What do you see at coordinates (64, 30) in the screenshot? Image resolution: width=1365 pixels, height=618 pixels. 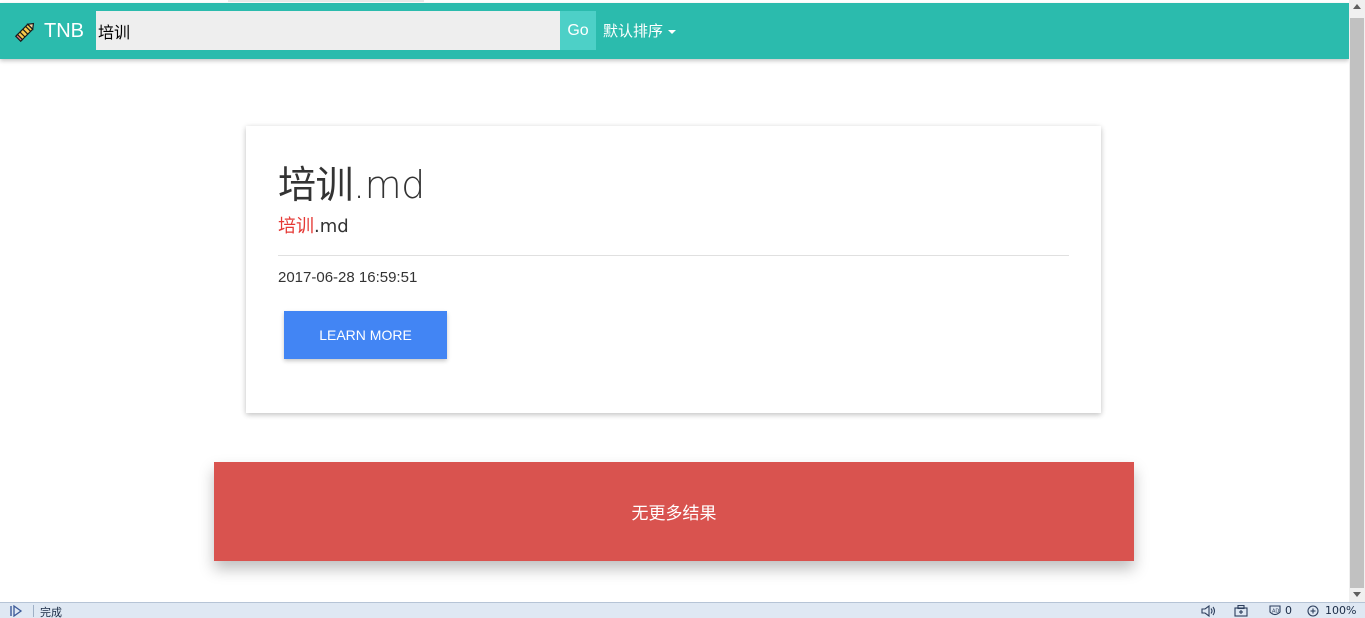 I see `brand-name: TNB` at bounding box center [64, 30].